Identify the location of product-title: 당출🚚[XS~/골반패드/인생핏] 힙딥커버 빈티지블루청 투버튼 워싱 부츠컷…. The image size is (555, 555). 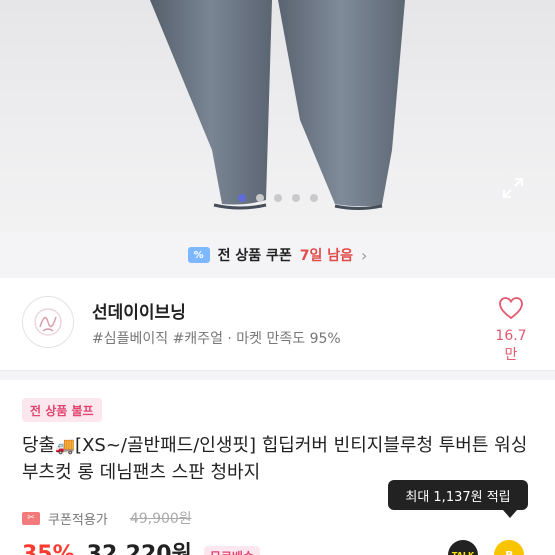
(279, 459).